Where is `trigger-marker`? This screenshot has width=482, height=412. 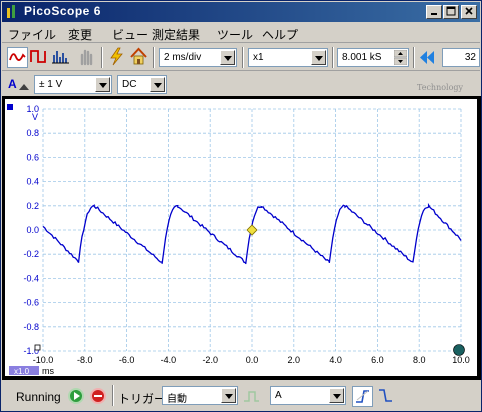
trigger-marker is located at coordinates (252, 230).